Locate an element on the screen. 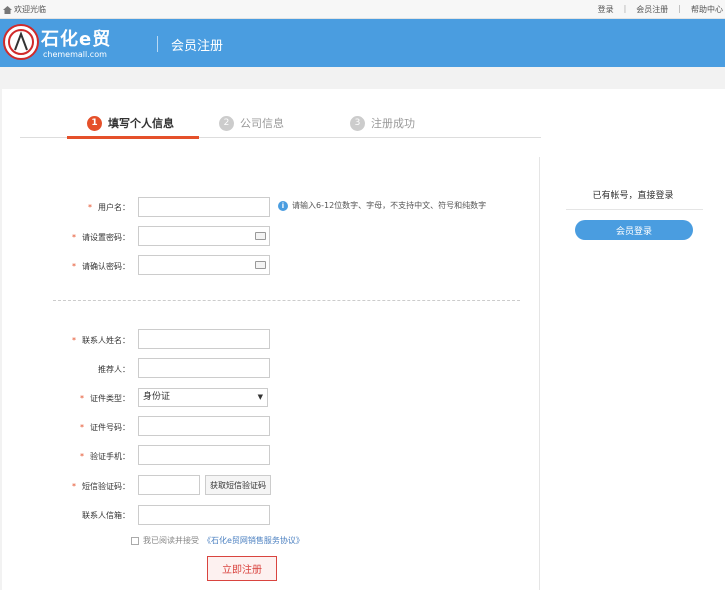  phone-input is located at coordinates (204, 455).